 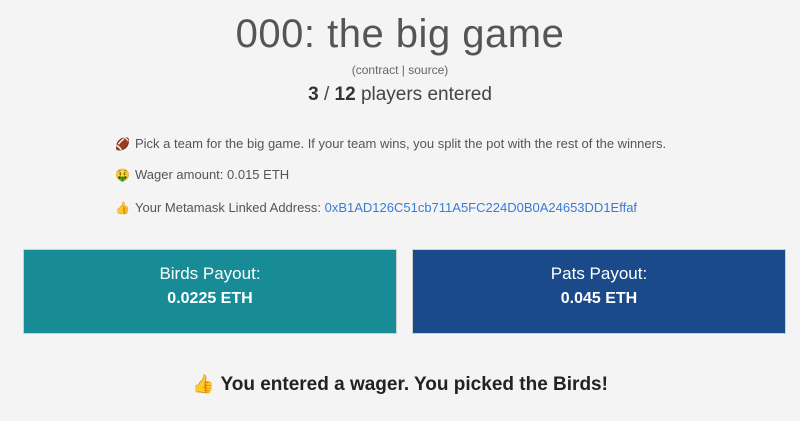 What do you see at coordinates (377, 70) in the screenshot?
I see `contract-link: contract` at bounding box center [377, 70].